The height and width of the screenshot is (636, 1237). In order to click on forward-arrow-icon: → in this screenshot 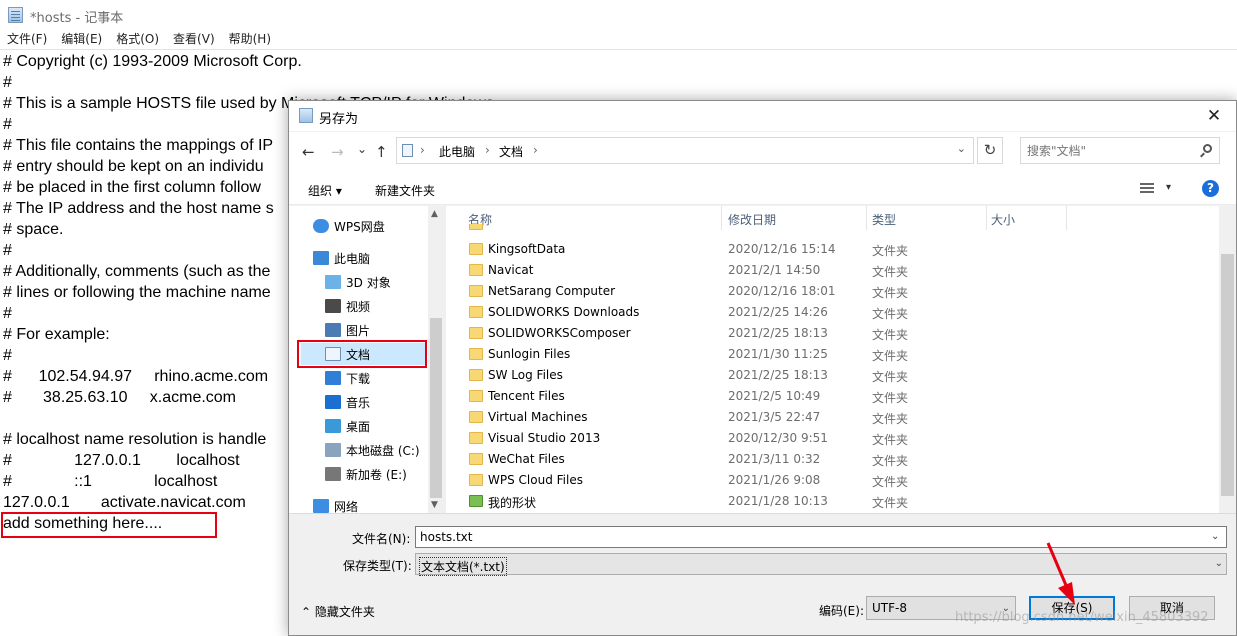, I will do `click(337, 152)`.